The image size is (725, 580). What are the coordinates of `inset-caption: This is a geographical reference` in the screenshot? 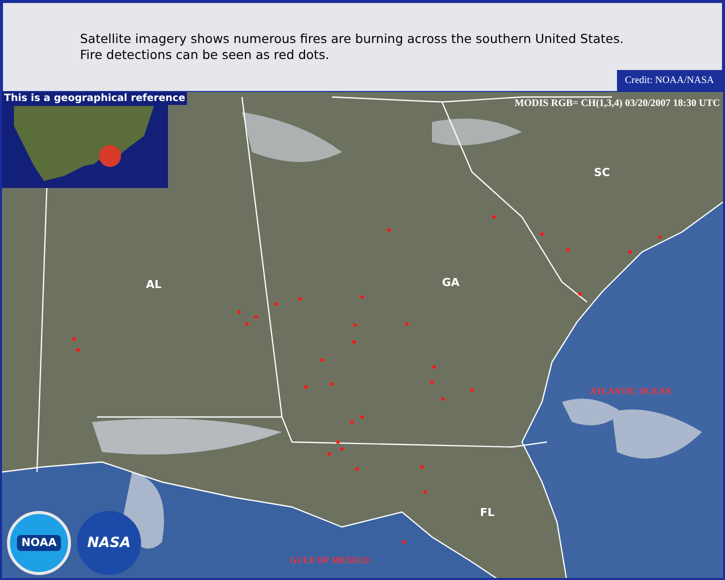 It's located at (95, 98).